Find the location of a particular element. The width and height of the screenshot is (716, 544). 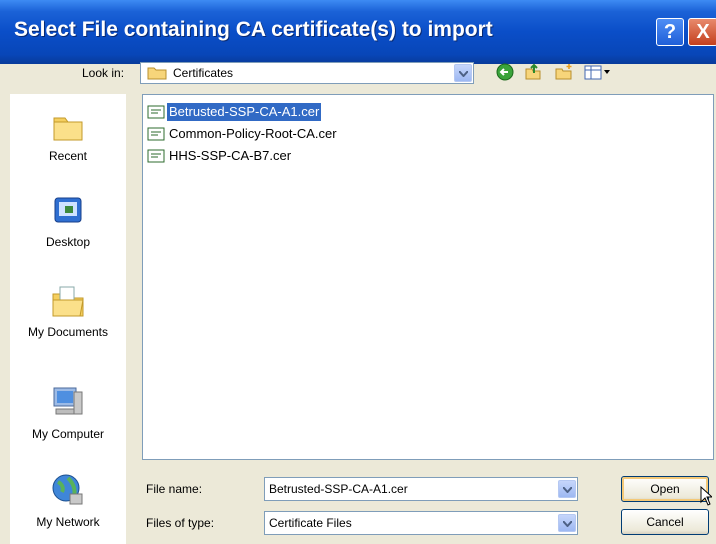

files-of-type-dropdown-arrow is located at coordinates (567, 523).